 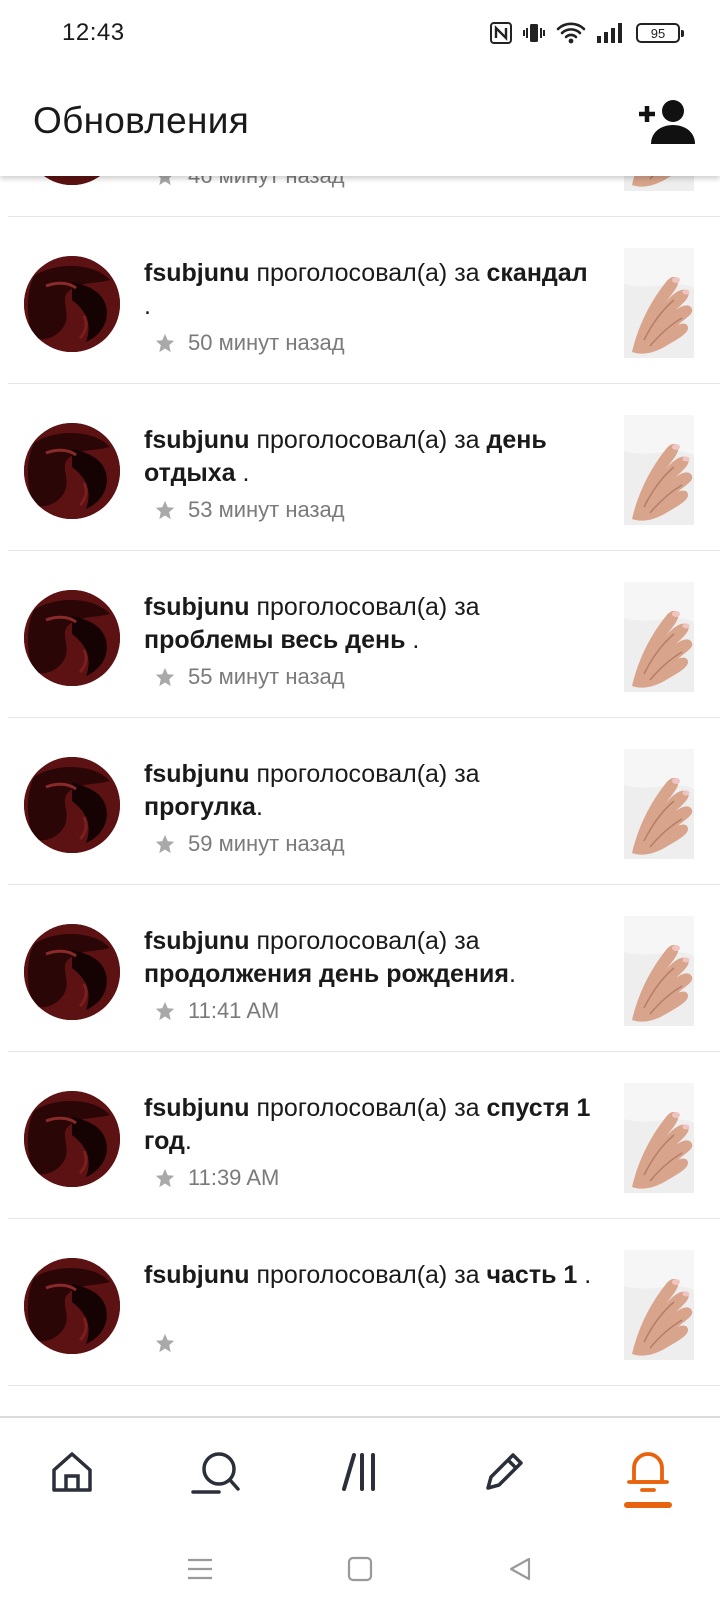 What do you see at coordinates (371, 1275) in the screenshot?
I see `feed-item-text: fsubjunu проголосовал(а) за часть 1 .` at bounding box center [371, 1275].